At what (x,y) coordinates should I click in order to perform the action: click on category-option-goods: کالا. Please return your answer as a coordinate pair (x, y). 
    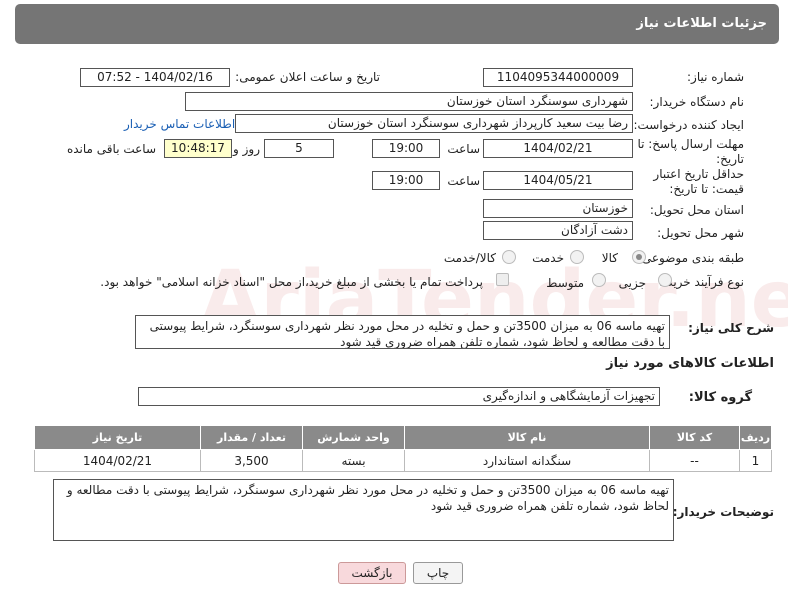
    Looking at the image, I should click on (609, 258).